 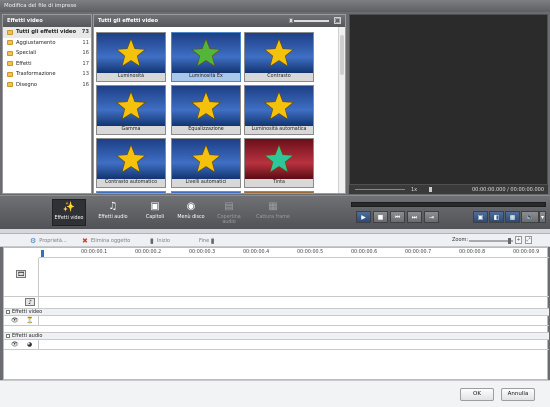 I want to click on category-label: Tutti gli effetti video, so click(x=46, y=32).